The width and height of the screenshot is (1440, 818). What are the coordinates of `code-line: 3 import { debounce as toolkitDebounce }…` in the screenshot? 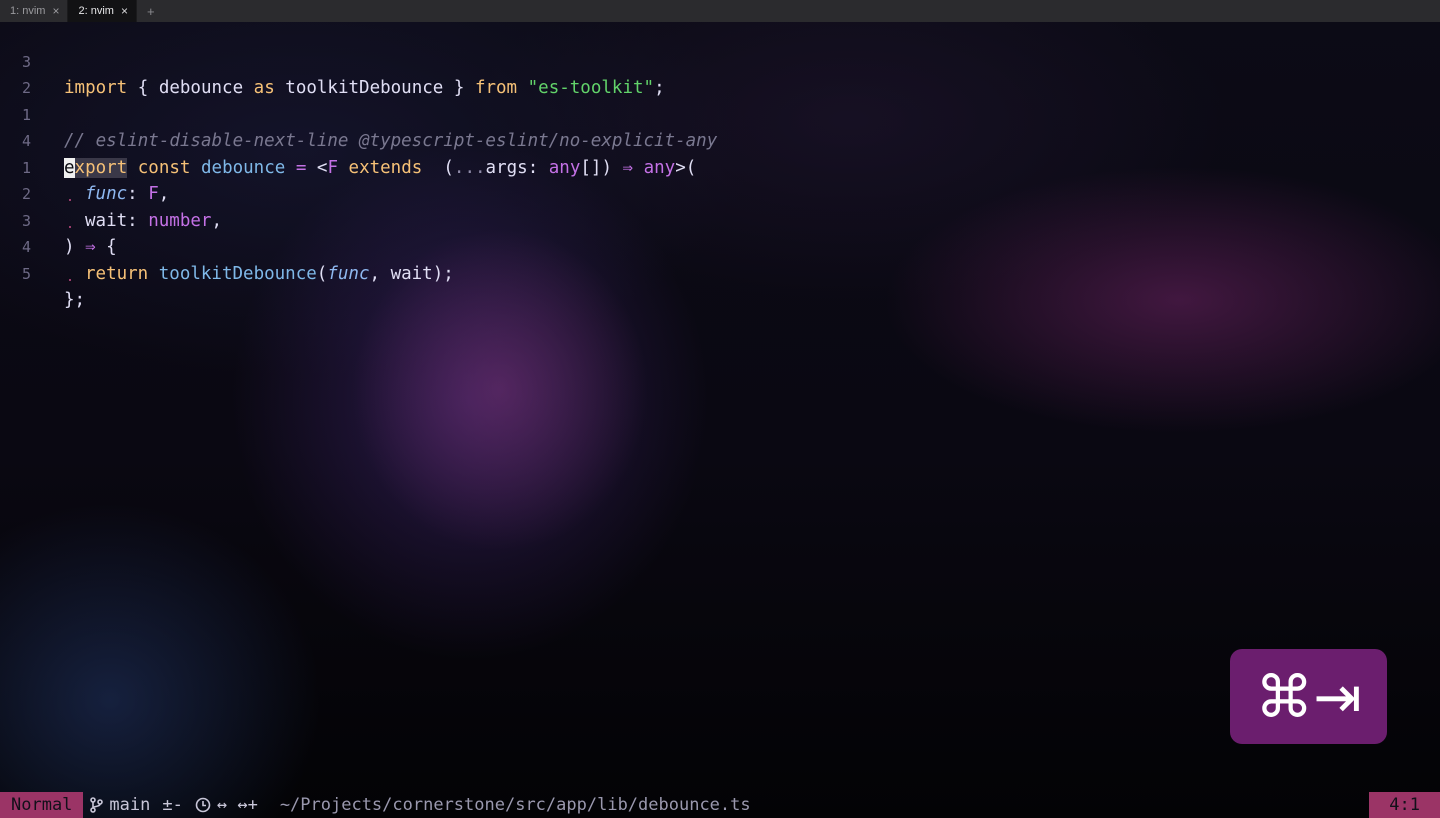 It's located at (720, 60).